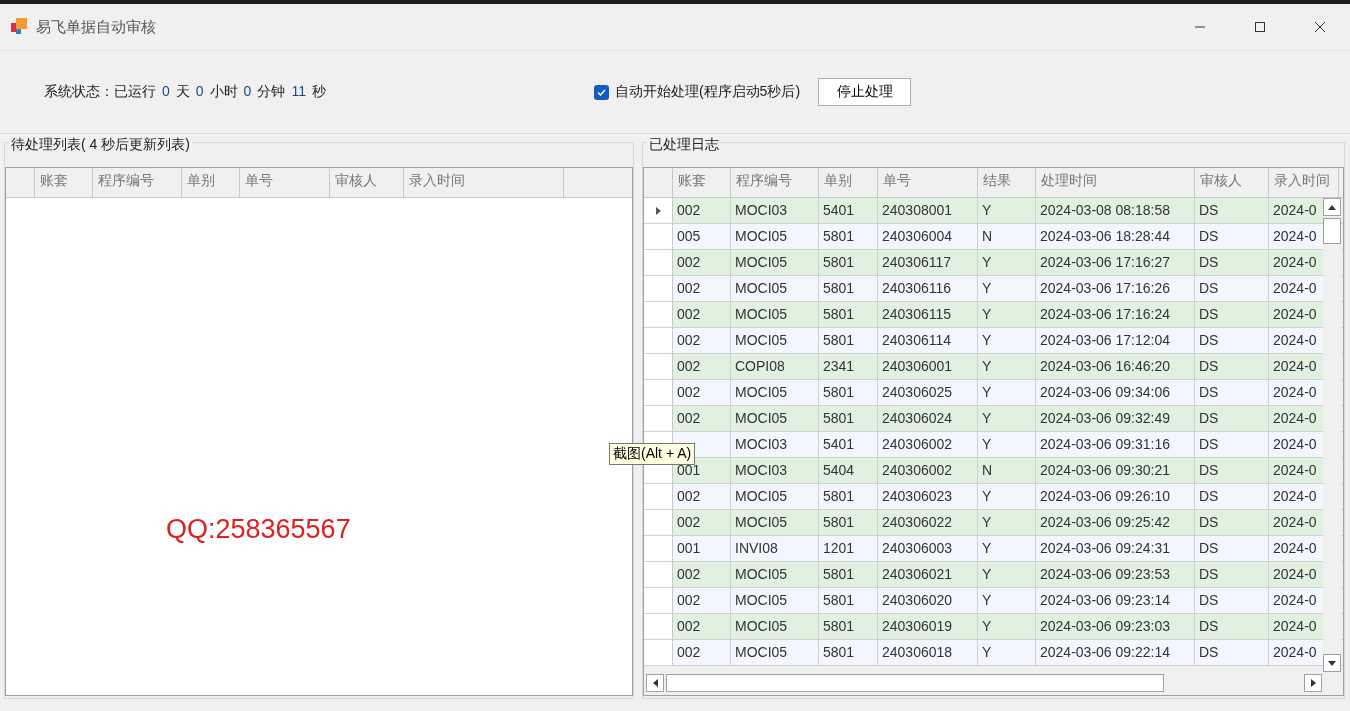 Image resolution: width=1350 pixels, height=711 pixels. Describe the element at coordinates (928, 496) in the screenshot. I see `table-cell: 240306023` at that location.